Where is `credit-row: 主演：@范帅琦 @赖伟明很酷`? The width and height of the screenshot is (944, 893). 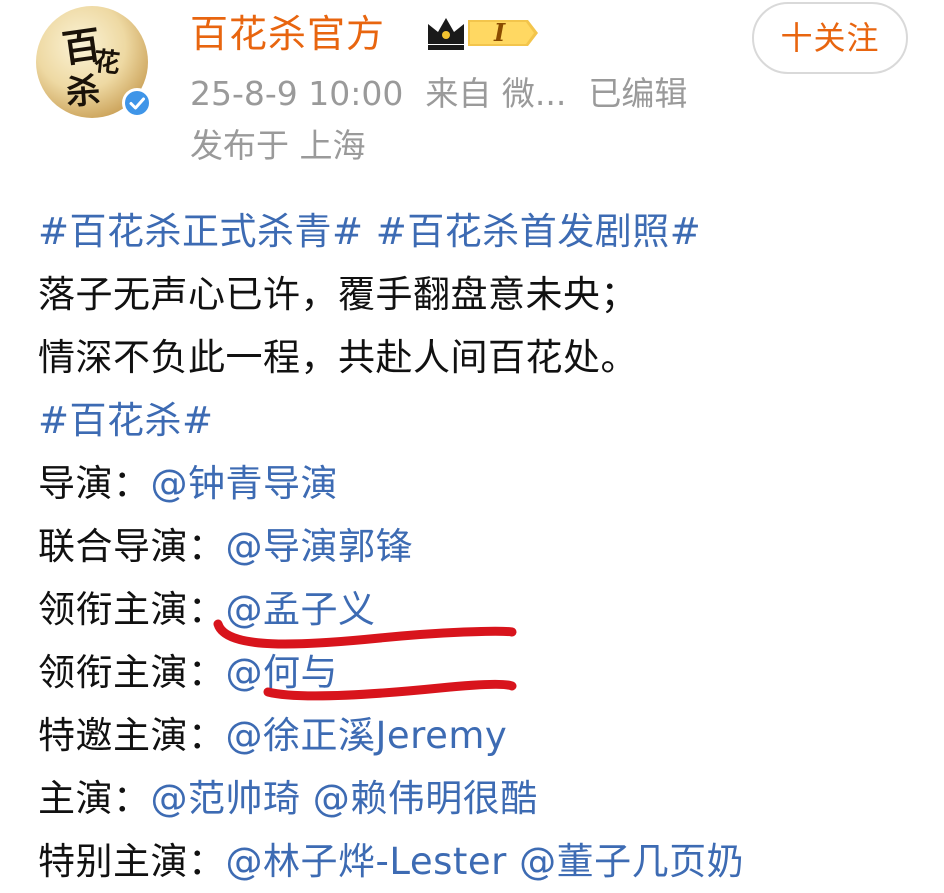
credit-row: 主演：@范帅琦 @赖伟明很酷 is located at coordinates (491, 798).